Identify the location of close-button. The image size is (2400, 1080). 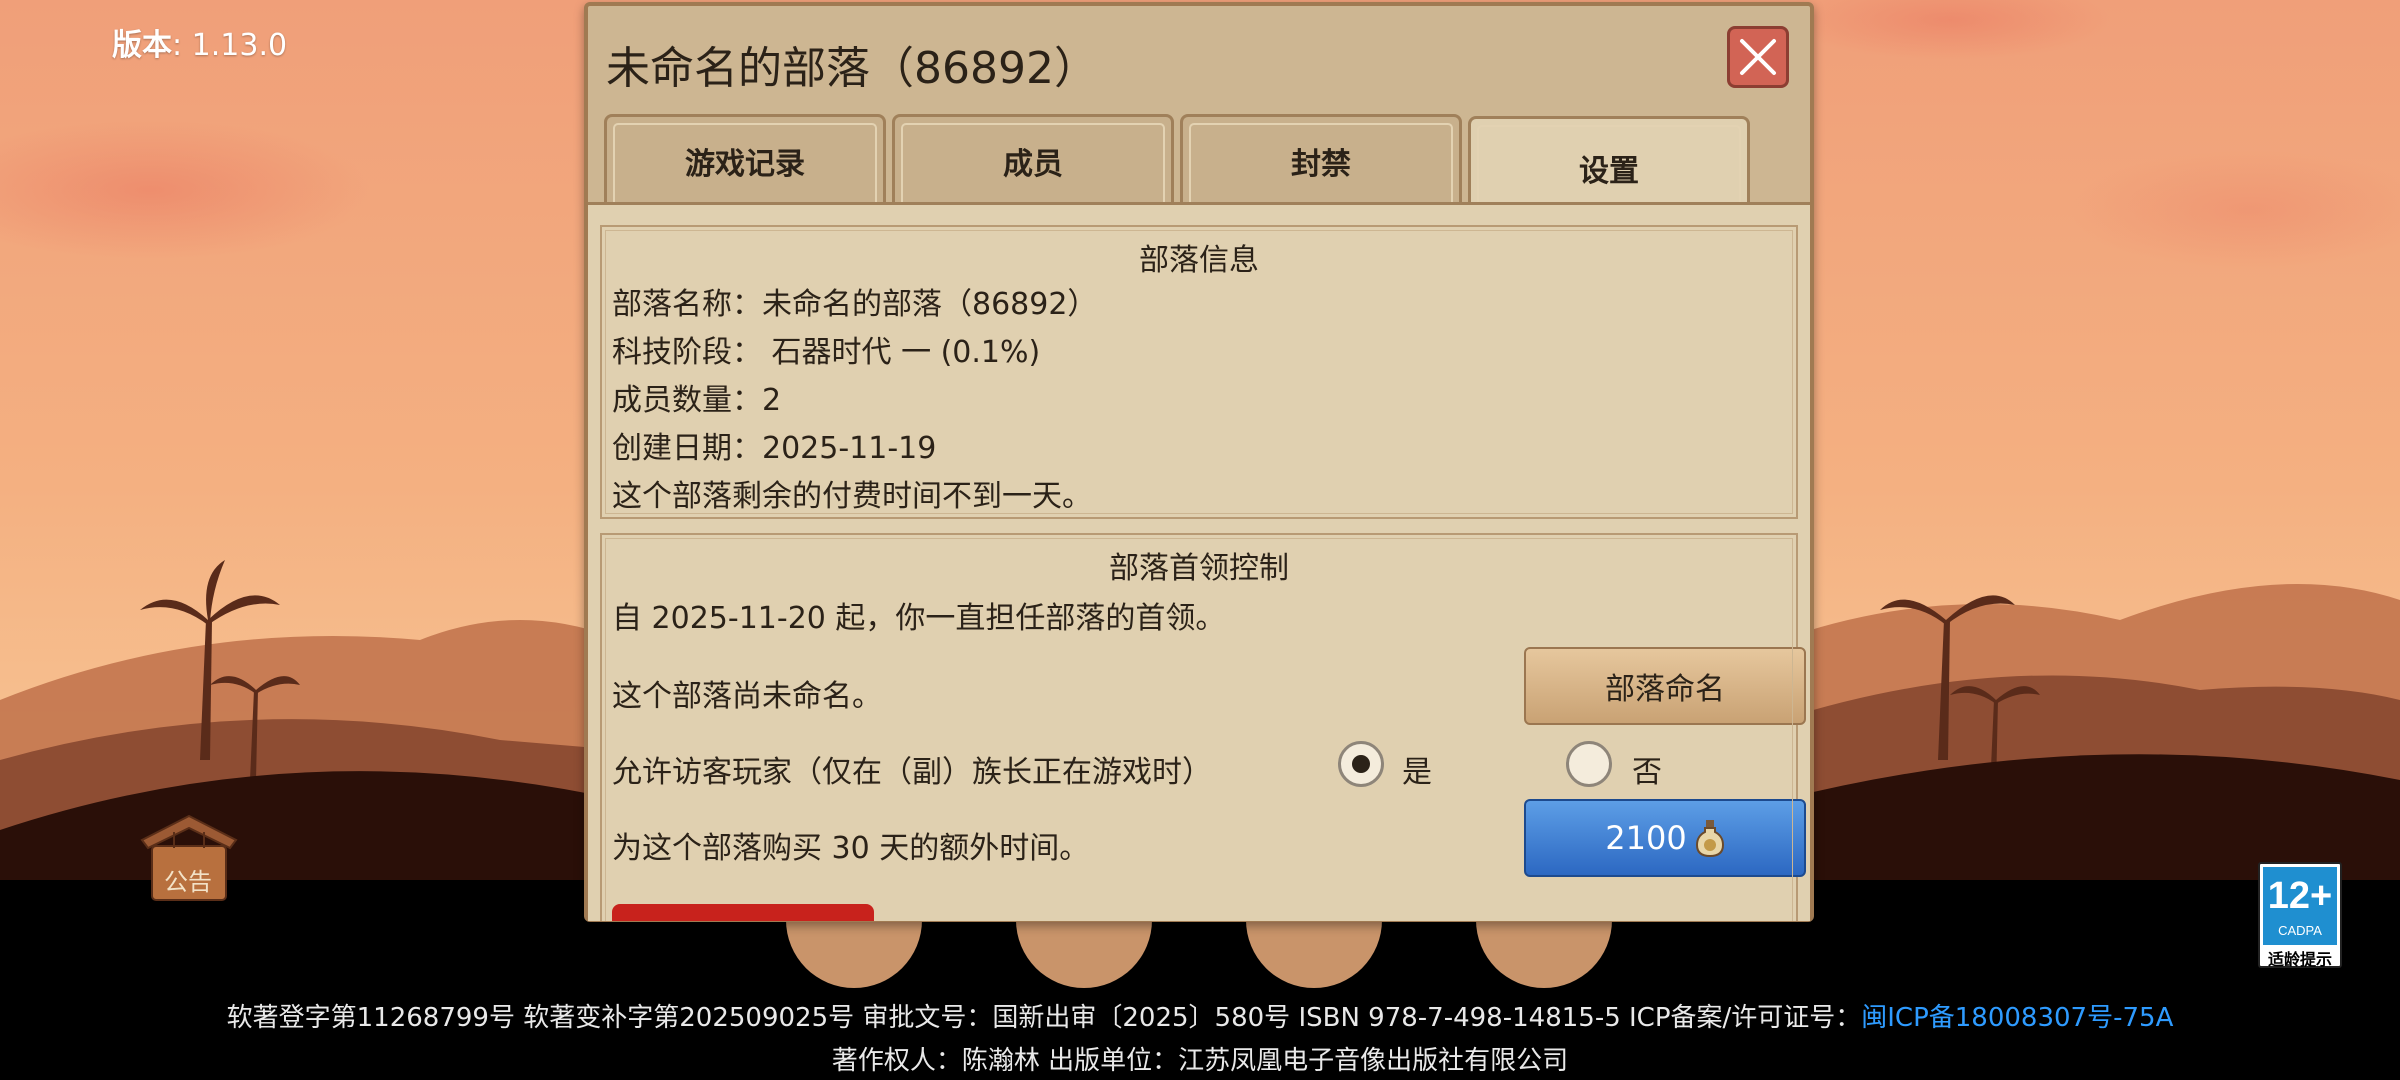
(1758, 57).